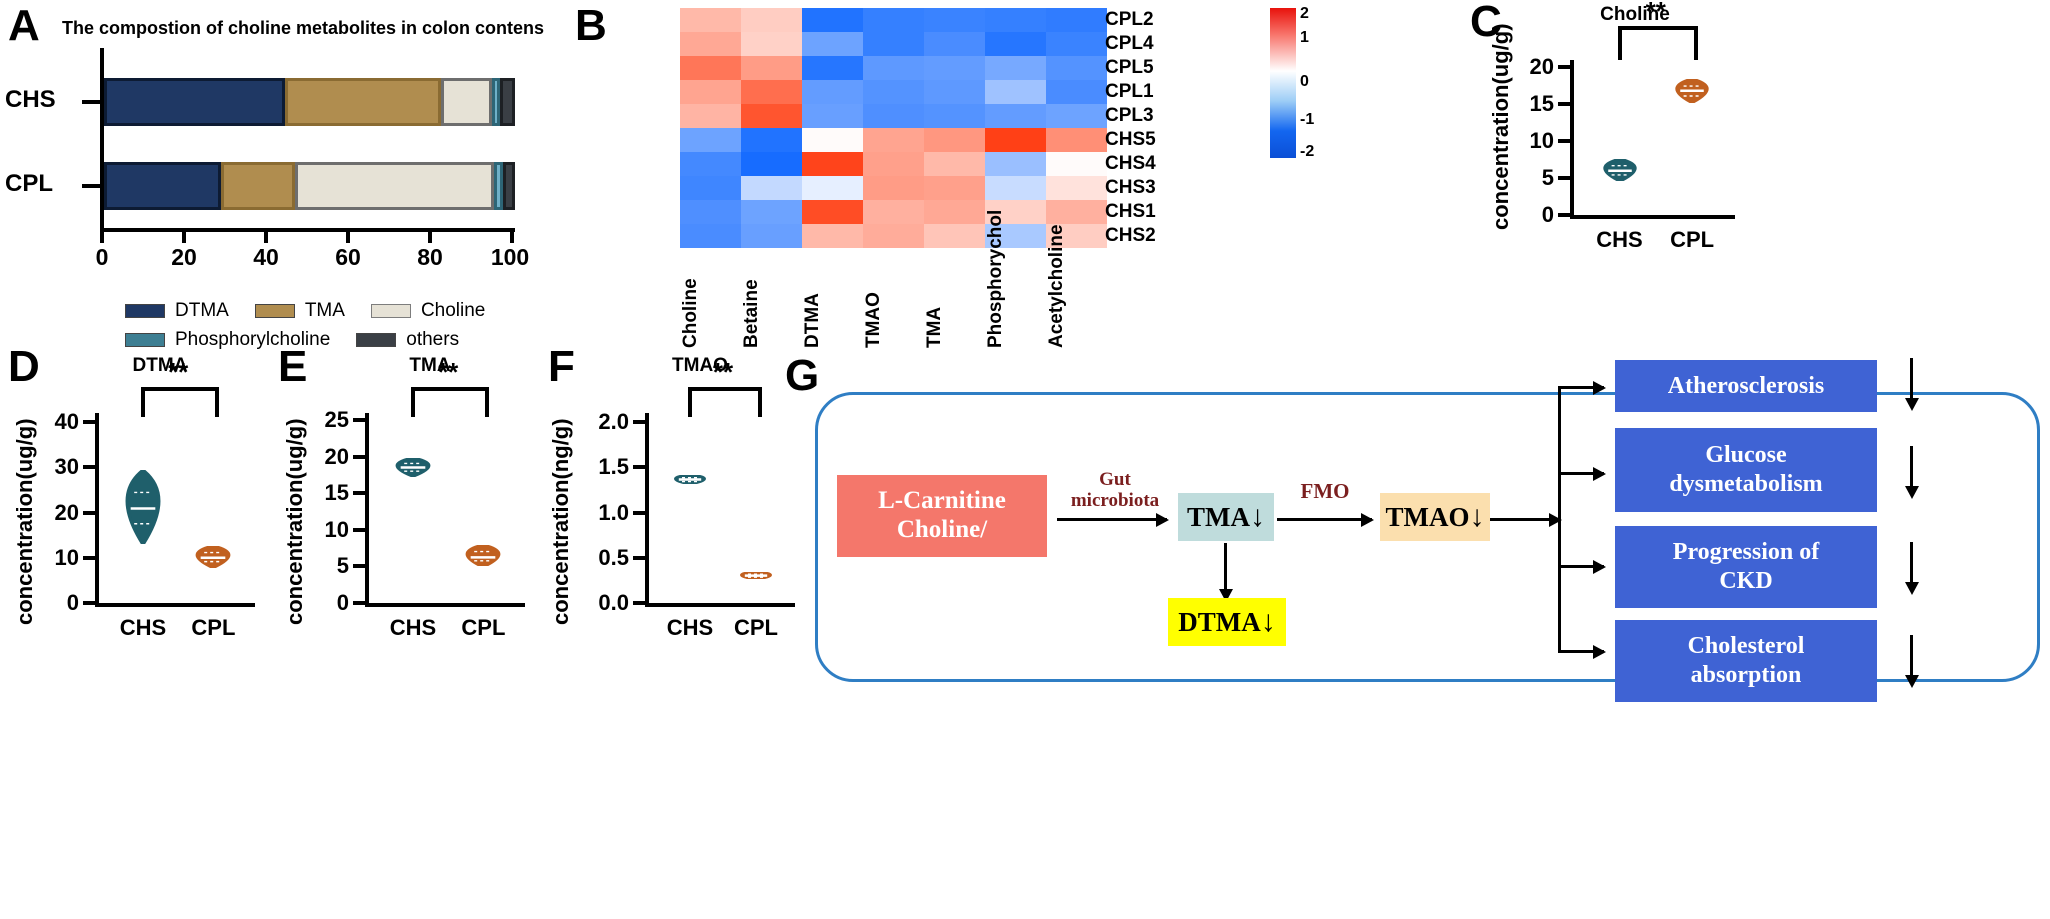  I want to click on legend-label-tma: TMA, so click(324, 310).